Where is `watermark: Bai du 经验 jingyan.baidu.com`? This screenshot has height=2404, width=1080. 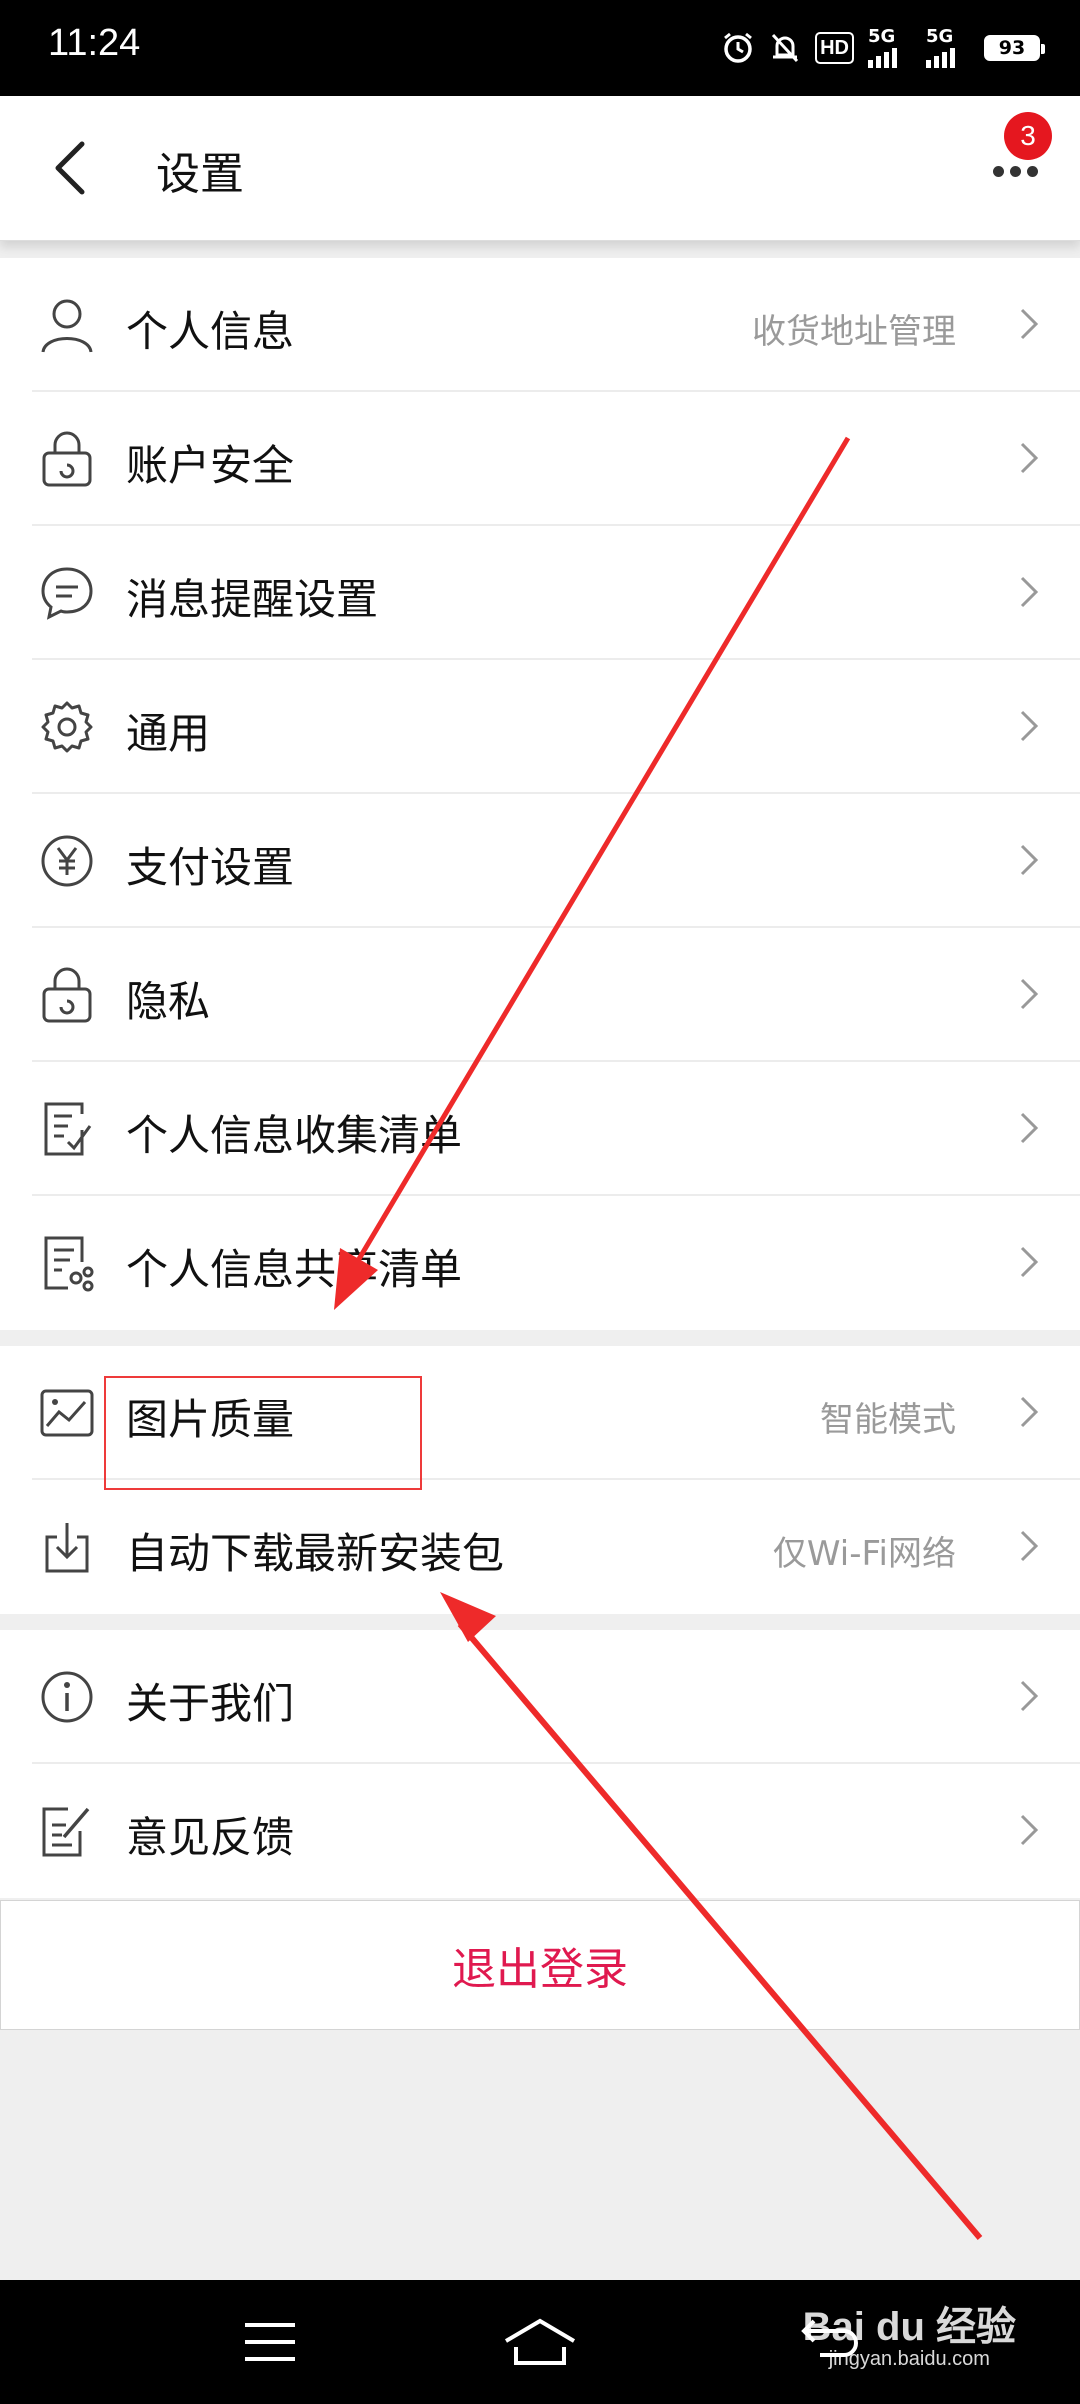
watermark: Bai du 经验 jingyan.baidu.com is located at coordinates (909, 2332).